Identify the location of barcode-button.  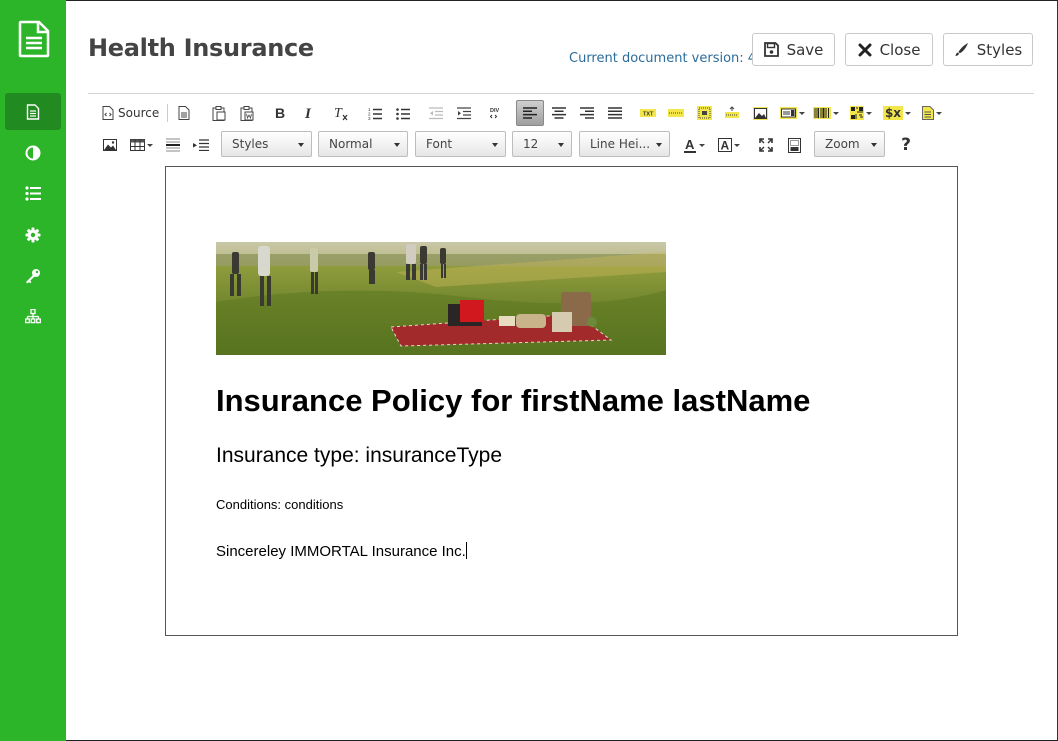
(826, 113).